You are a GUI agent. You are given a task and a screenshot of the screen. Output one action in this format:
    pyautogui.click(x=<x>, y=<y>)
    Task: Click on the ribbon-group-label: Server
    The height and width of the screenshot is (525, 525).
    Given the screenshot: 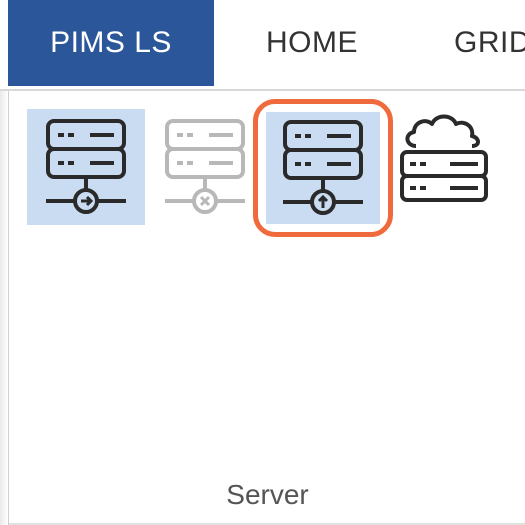 What is the action you would take?
    pyautogui.click(x=267, y=494)
    